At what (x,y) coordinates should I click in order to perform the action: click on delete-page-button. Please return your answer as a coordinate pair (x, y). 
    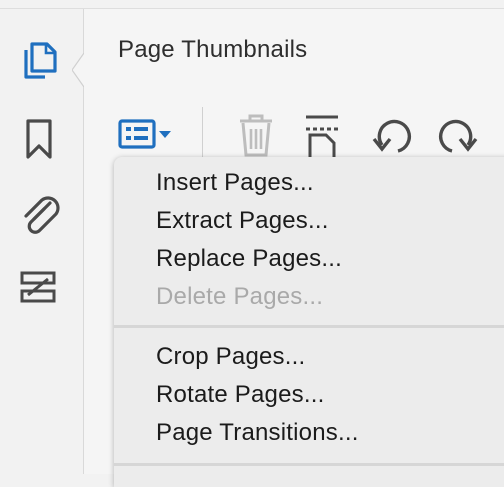
    Looking at the image, I should click on (256, 136).